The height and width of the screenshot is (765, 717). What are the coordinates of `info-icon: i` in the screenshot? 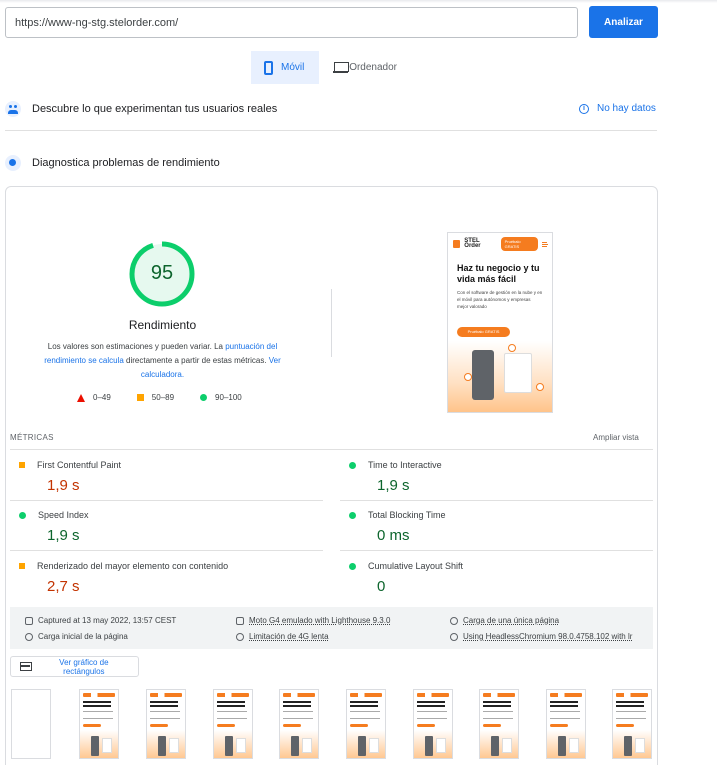 It's located at (584, 108).